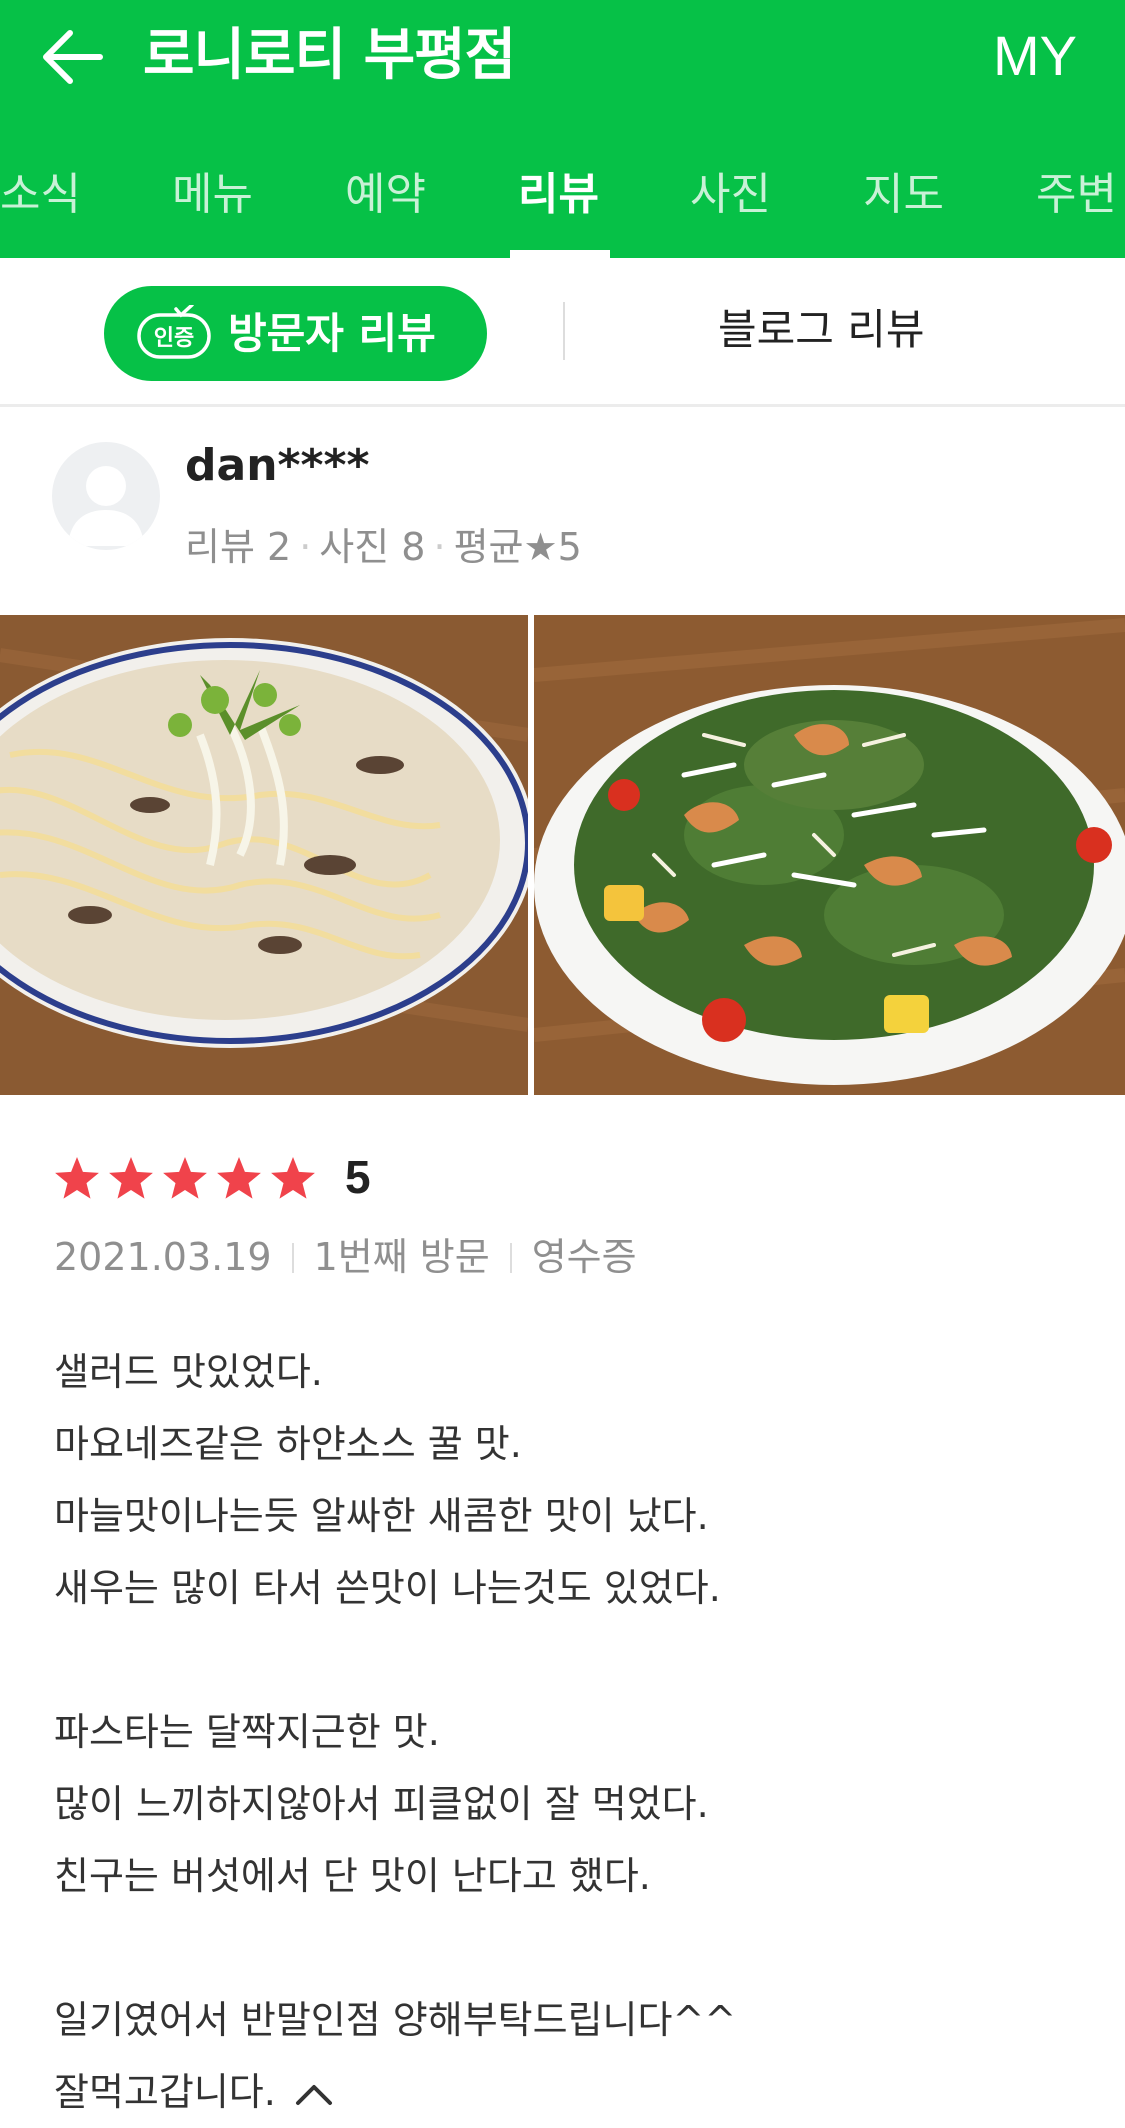  What do you see at coordinates (358, 1177) in the screenshot?
I see `rating-value: 5` at bounding box center [358, 1177].